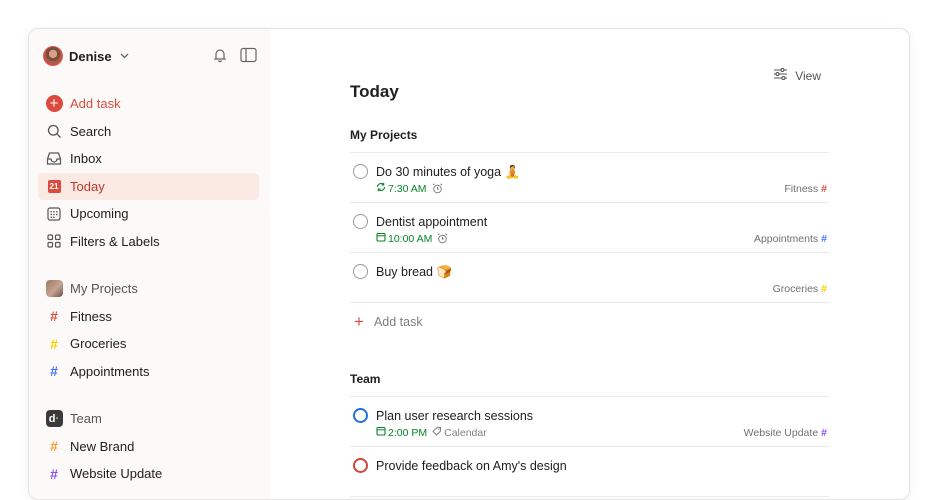  I want to click on task-title: Do 30 minutes of yoga 🧘, so click(448, 172).